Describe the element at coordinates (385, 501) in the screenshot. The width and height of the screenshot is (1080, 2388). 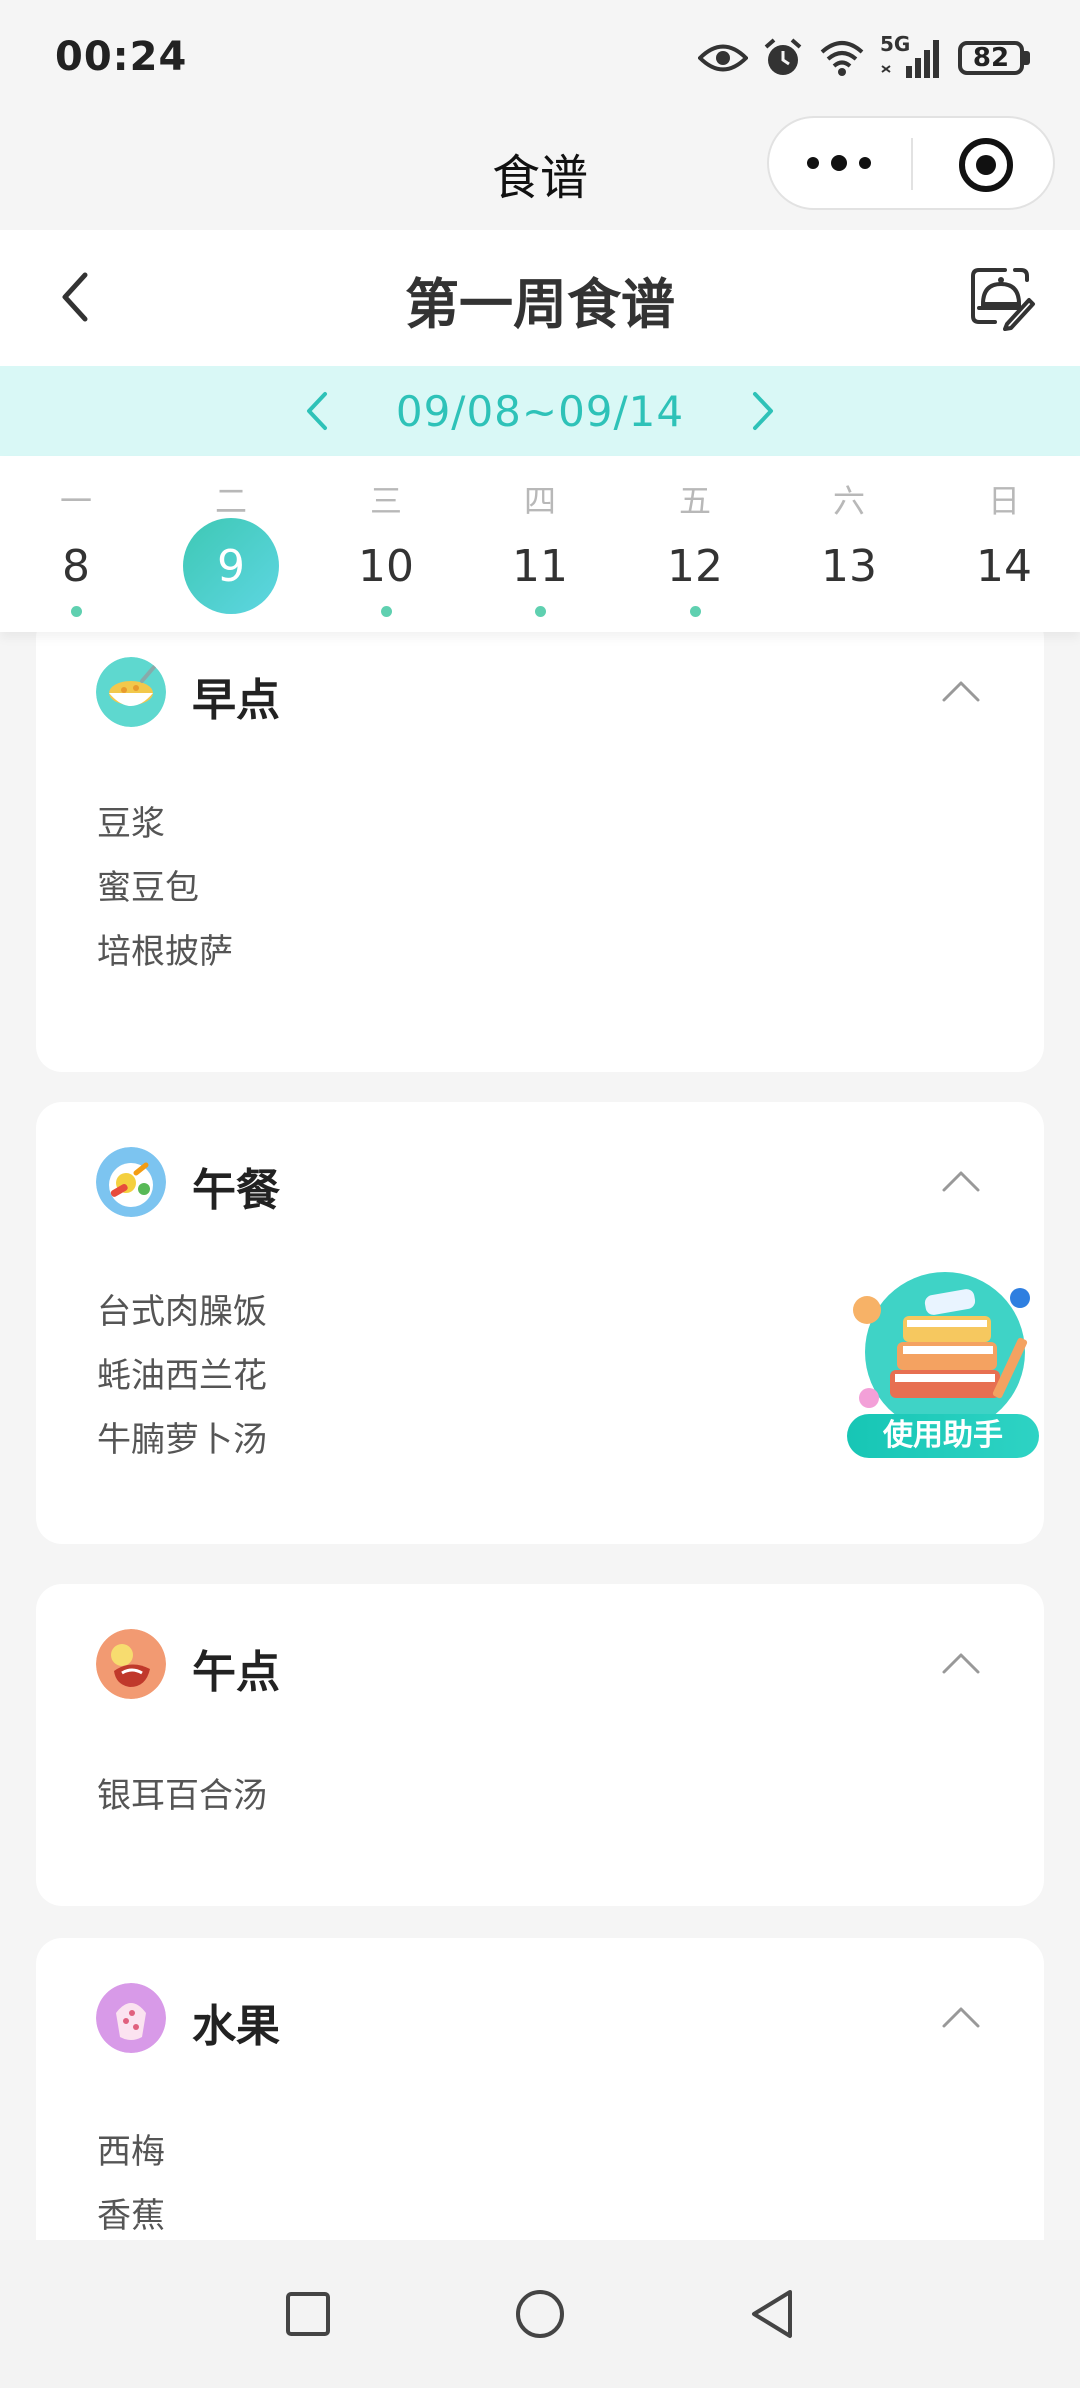
I see `weekday-label: 三` at that location.